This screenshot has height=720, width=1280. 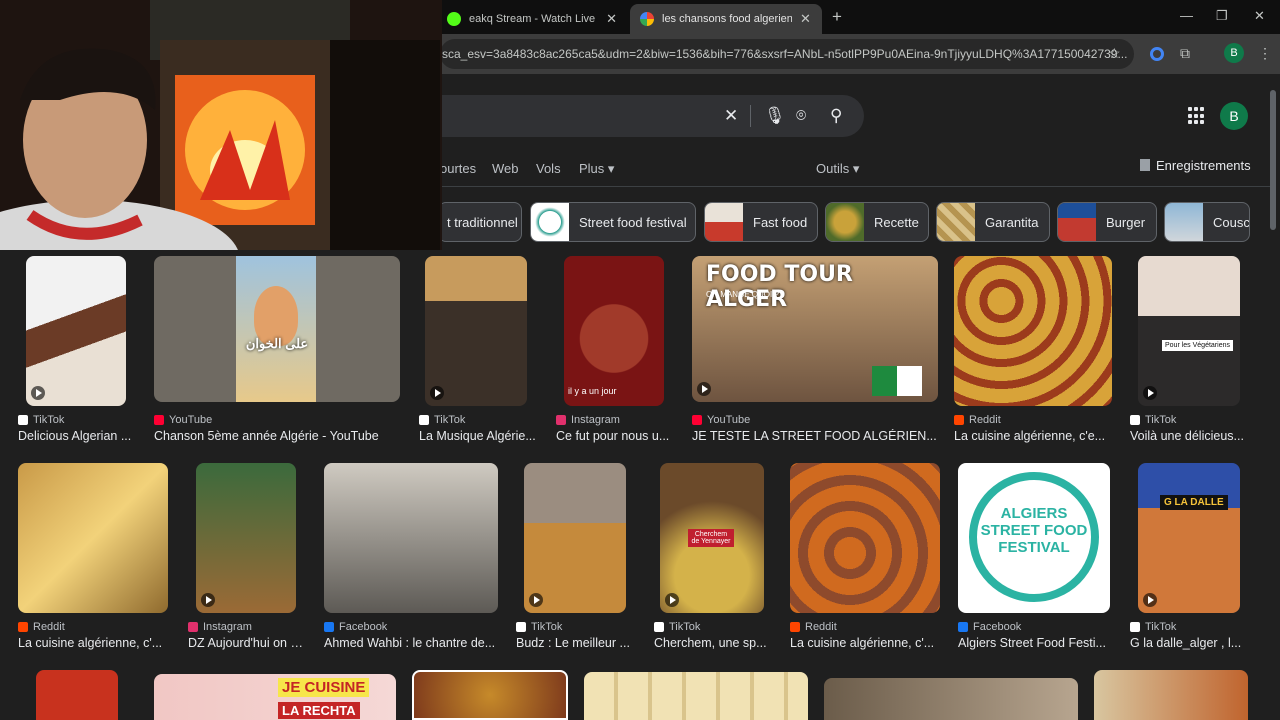 What do you see at coordinates (652, 116) in the screenshot?
I see `search-input: ✕ 🎙 ⌾ ⚲` at bounding box center [652, 116].